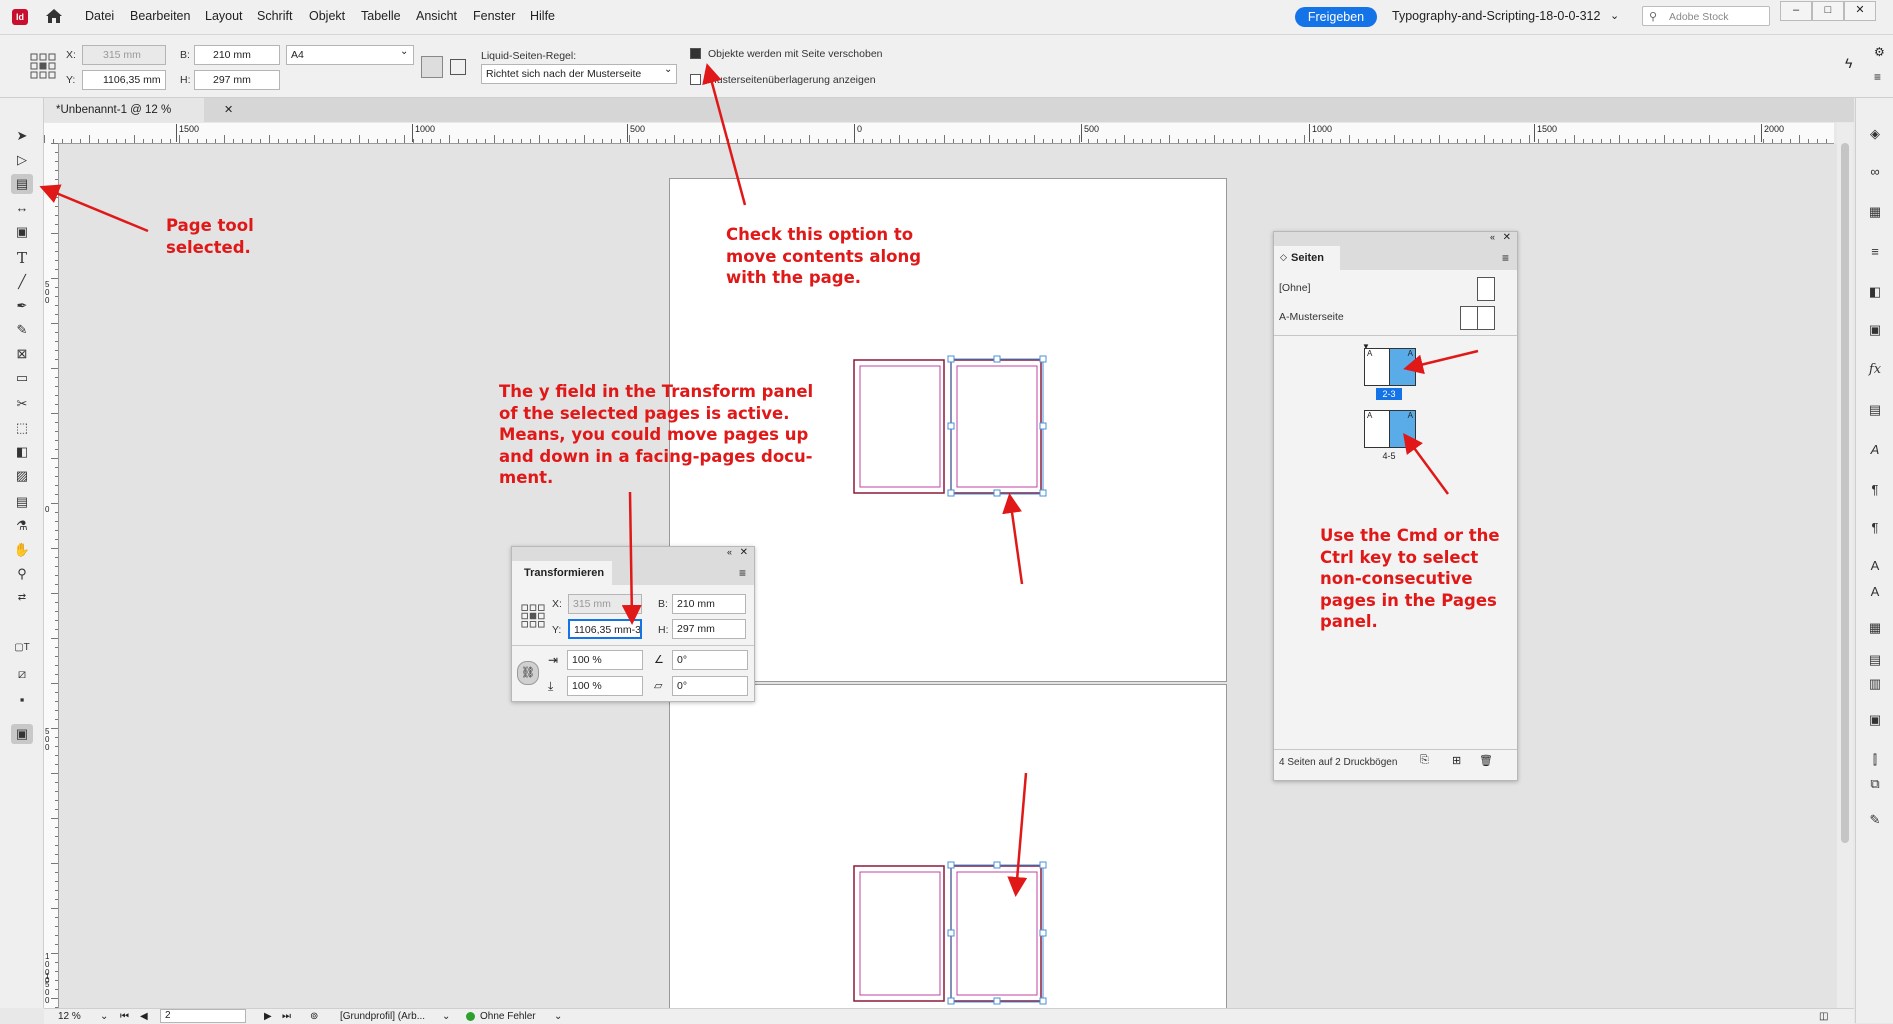  Describe the element at coordinates (1875, 820) in the screenshot. I see `scripts-icon: ✎` at that location.